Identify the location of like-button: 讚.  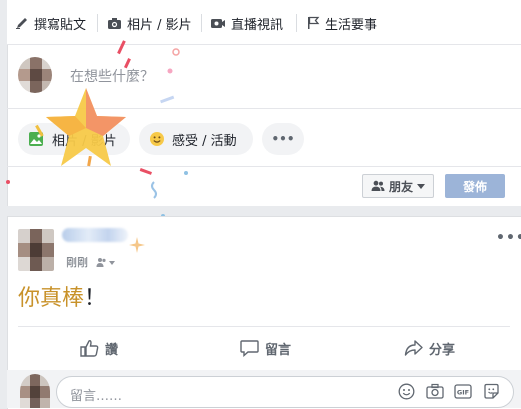
(99, 348).